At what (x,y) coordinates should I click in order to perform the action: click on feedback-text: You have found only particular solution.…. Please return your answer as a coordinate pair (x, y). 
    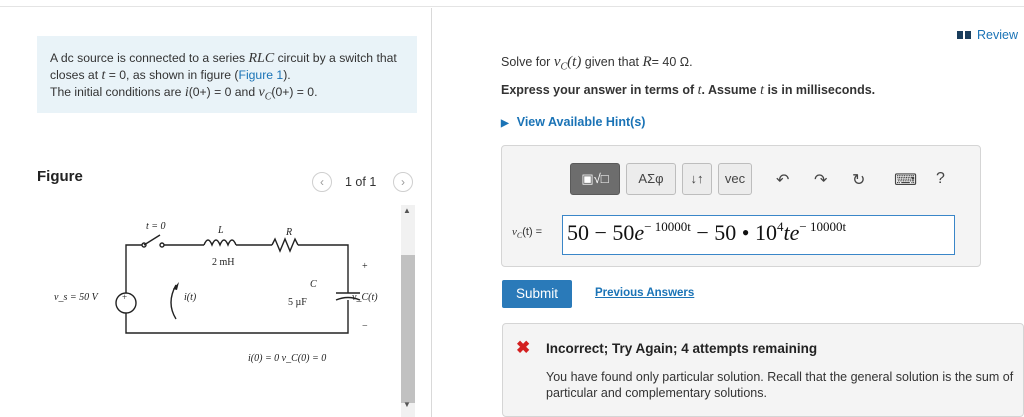
    Looking at the image, I should click on (780, 385).